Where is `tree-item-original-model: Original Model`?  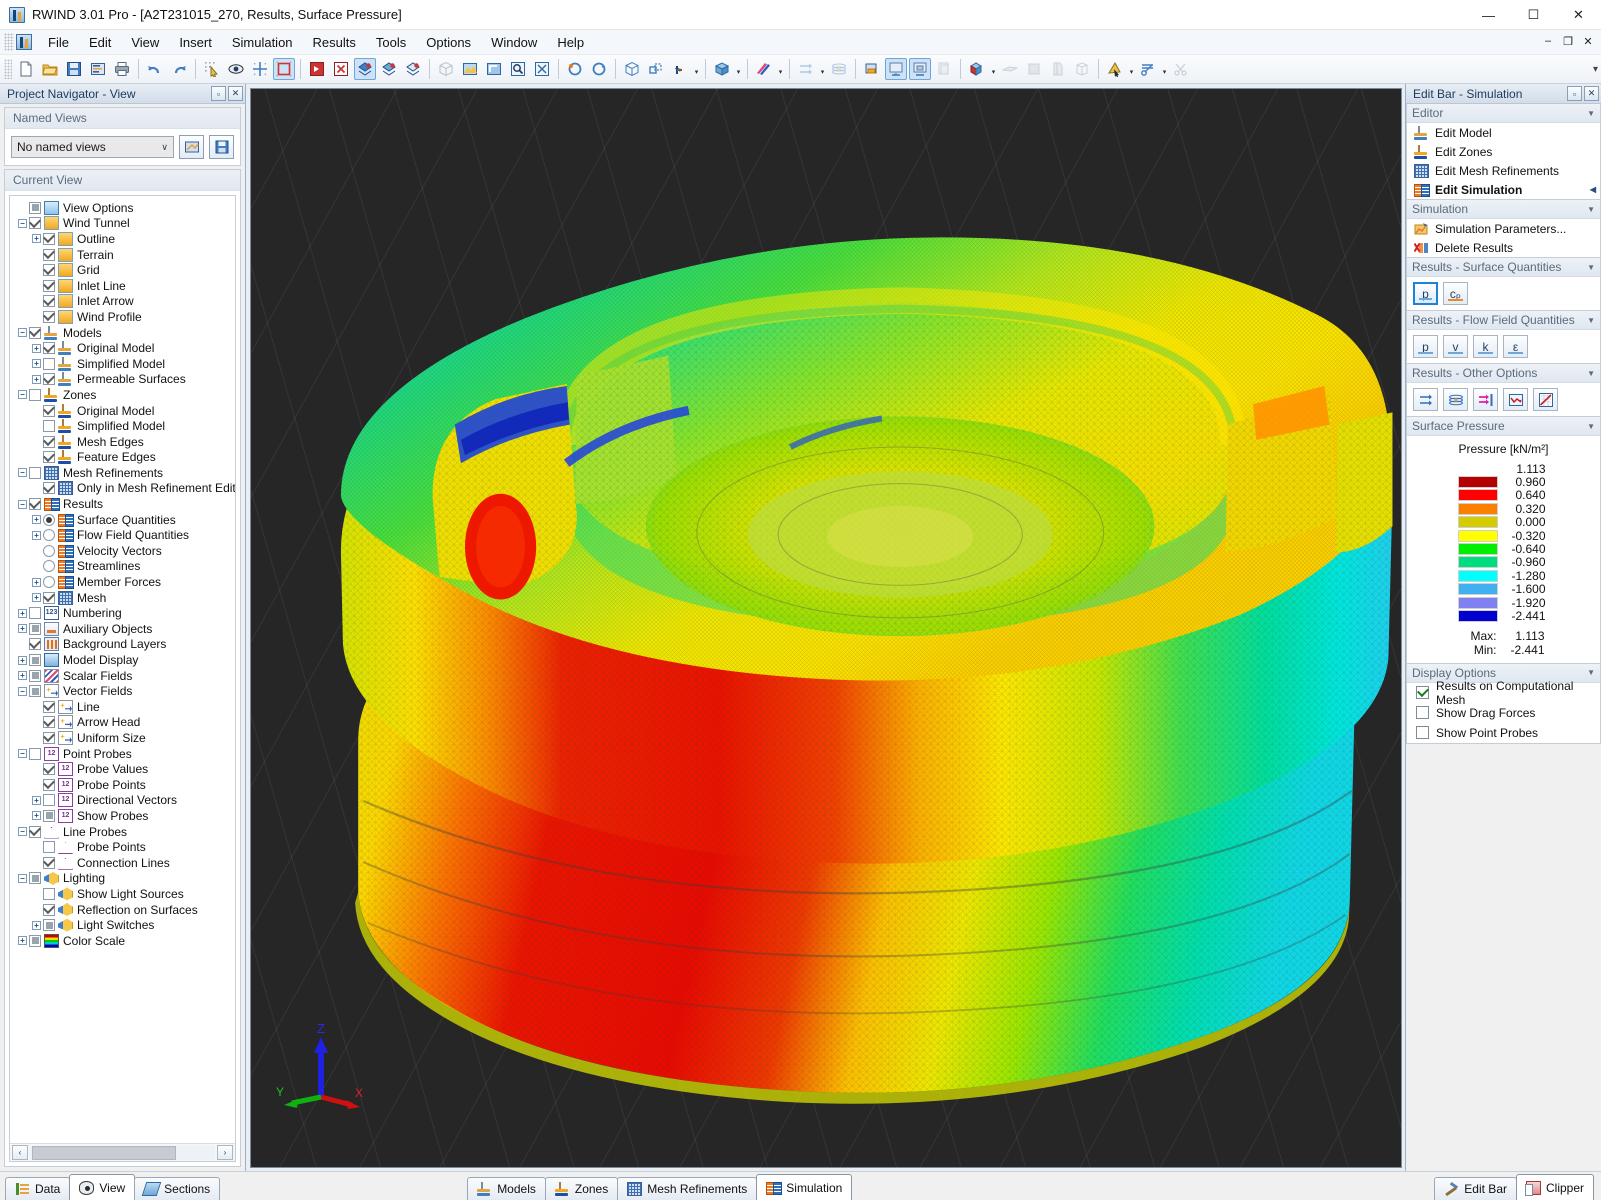
tree-item-original-model: Original Model is located at coordinates (125, 411).